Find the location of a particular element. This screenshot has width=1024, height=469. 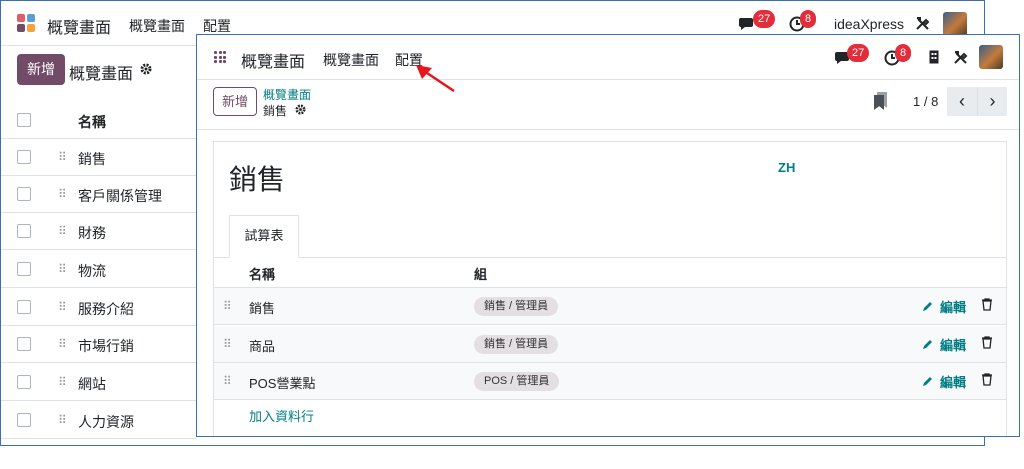

breadcrumb-current: 銷售 is located at coordinates (275, 111).